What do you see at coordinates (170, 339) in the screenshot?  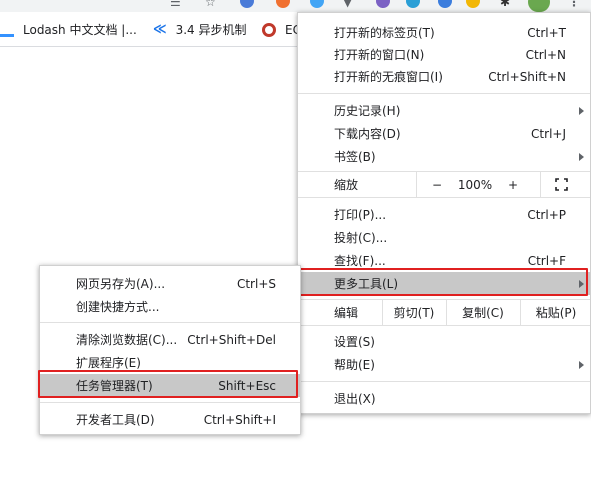 I see `menu-item-clear-data: 清除浏览数据(C)... Ctrl+Shift+Del` at bounding box center [170, 339].